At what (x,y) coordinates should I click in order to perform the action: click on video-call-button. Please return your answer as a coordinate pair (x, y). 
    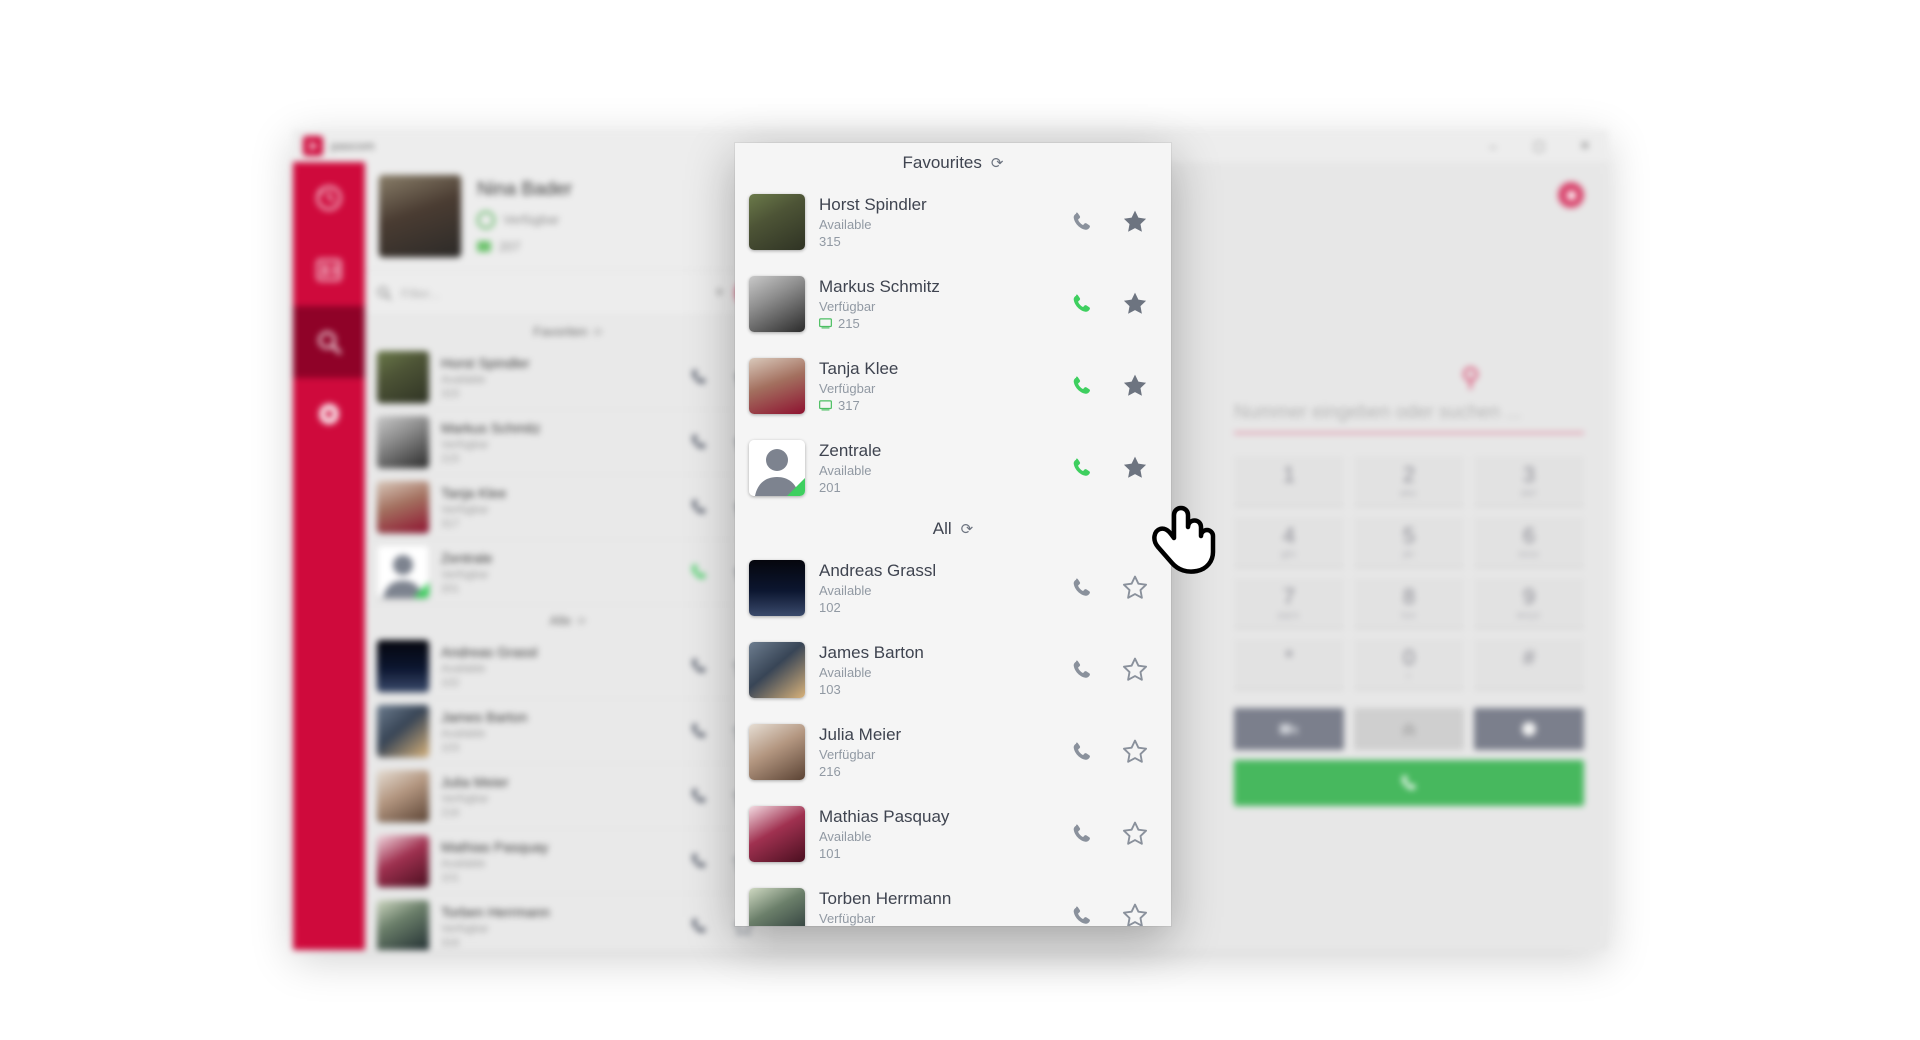
    Looking at the image, I should click on (1289, 729).